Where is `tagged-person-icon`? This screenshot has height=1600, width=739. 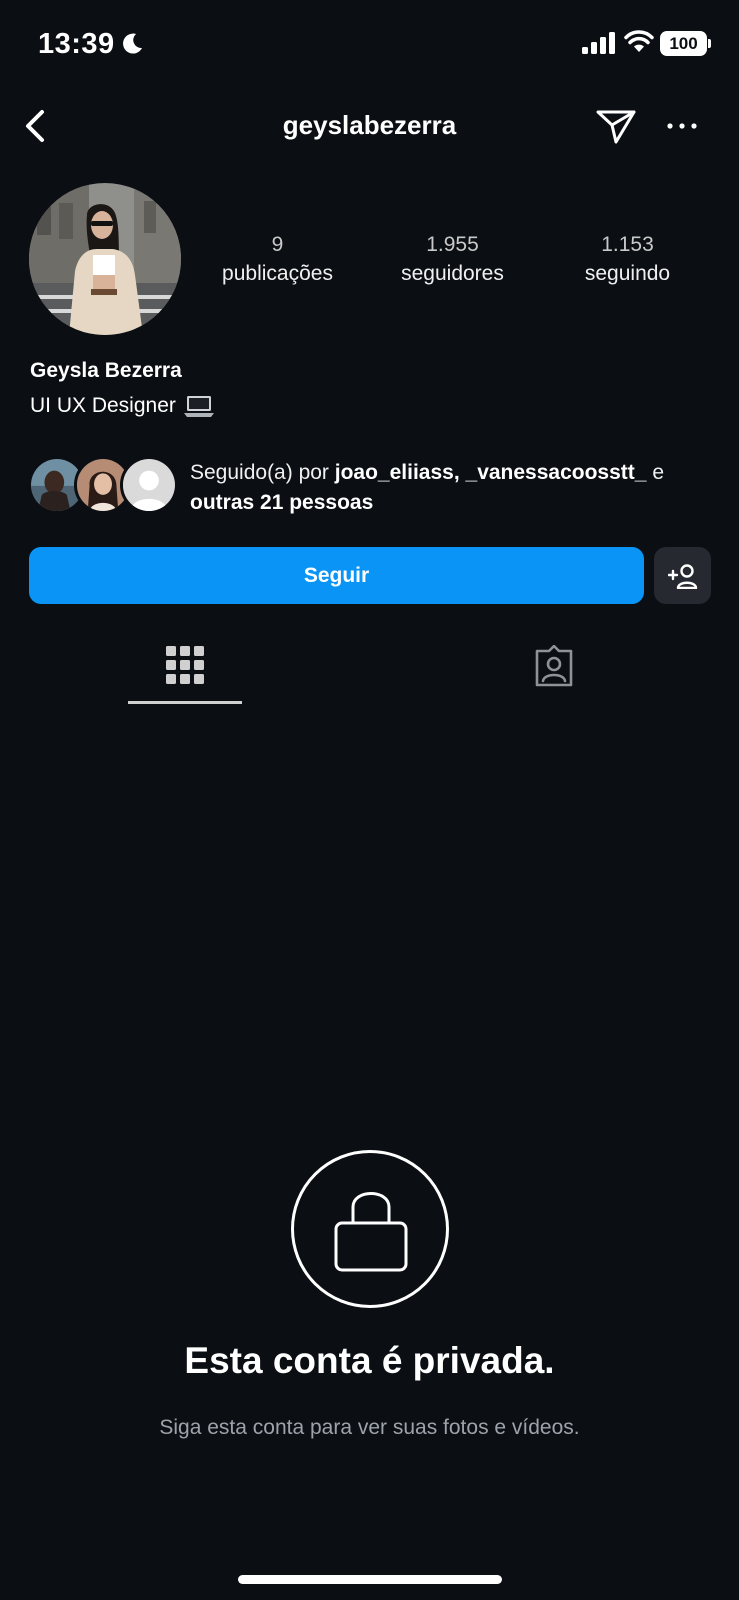
tagged-person-icon is located at coordinates (554, 666).